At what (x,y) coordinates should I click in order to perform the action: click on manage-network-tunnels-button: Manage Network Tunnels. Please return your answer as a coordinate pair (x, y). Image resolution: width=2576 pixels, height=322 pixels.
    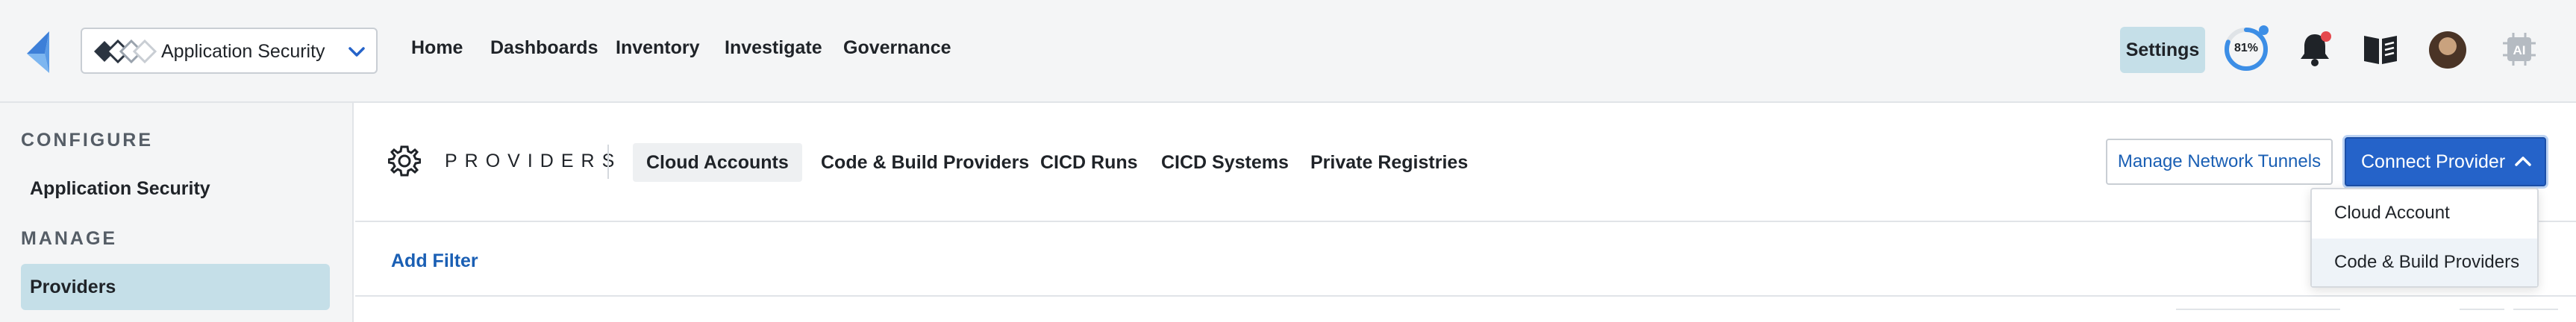
    Looking at the image, I should click on (2219, 162).